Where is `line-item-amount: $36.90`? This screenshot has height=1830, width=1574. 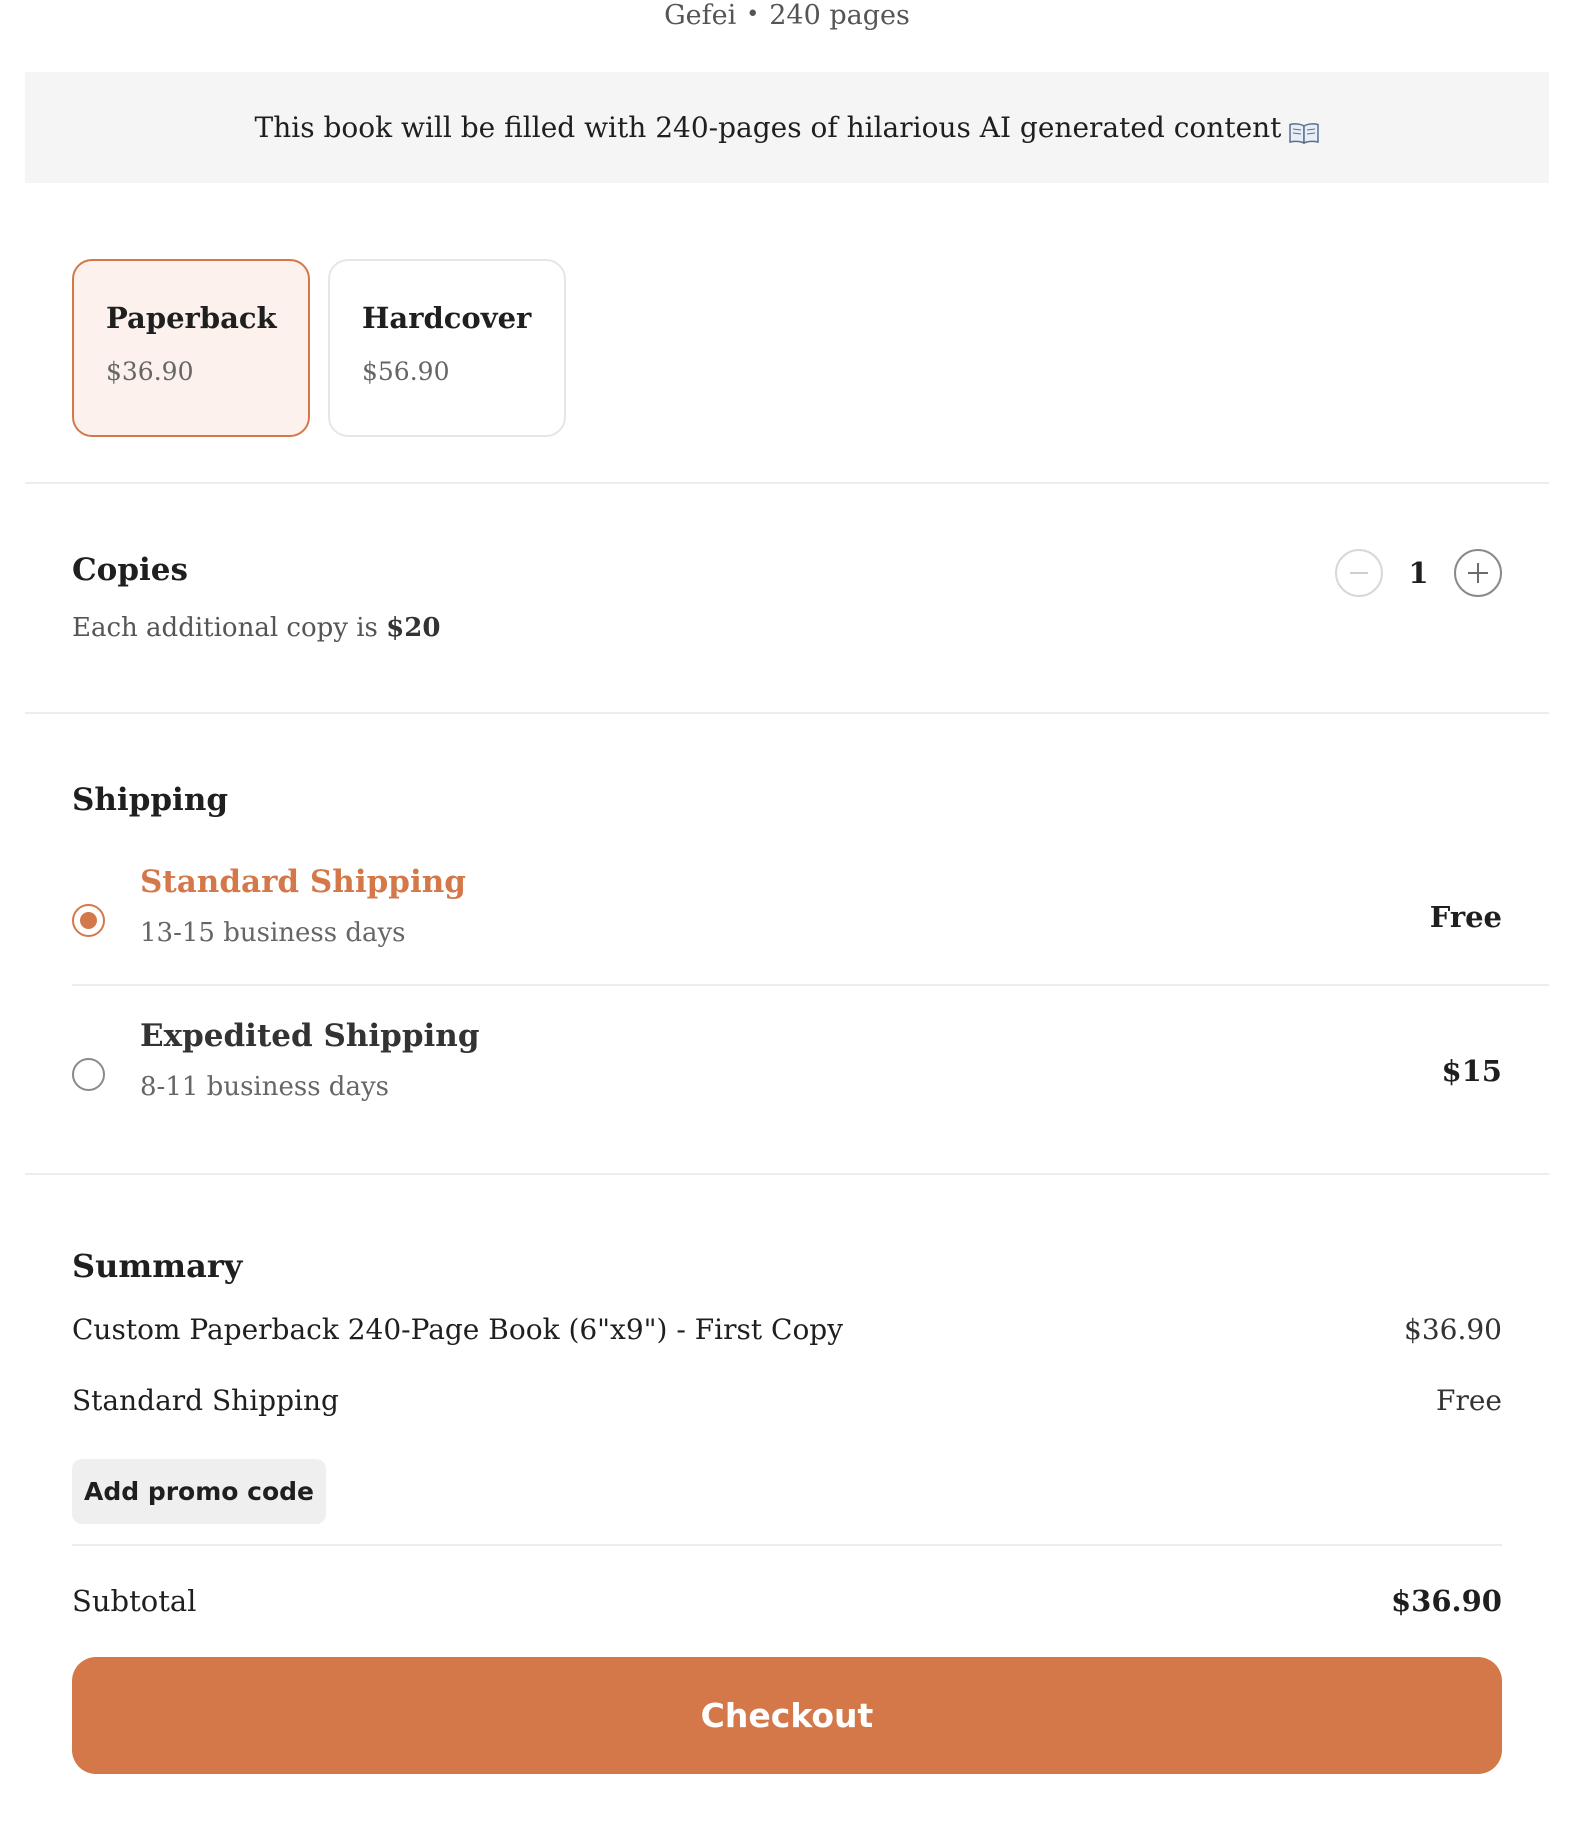
line-item-amount: $36.90 is located at coordinates (1453, 1329).